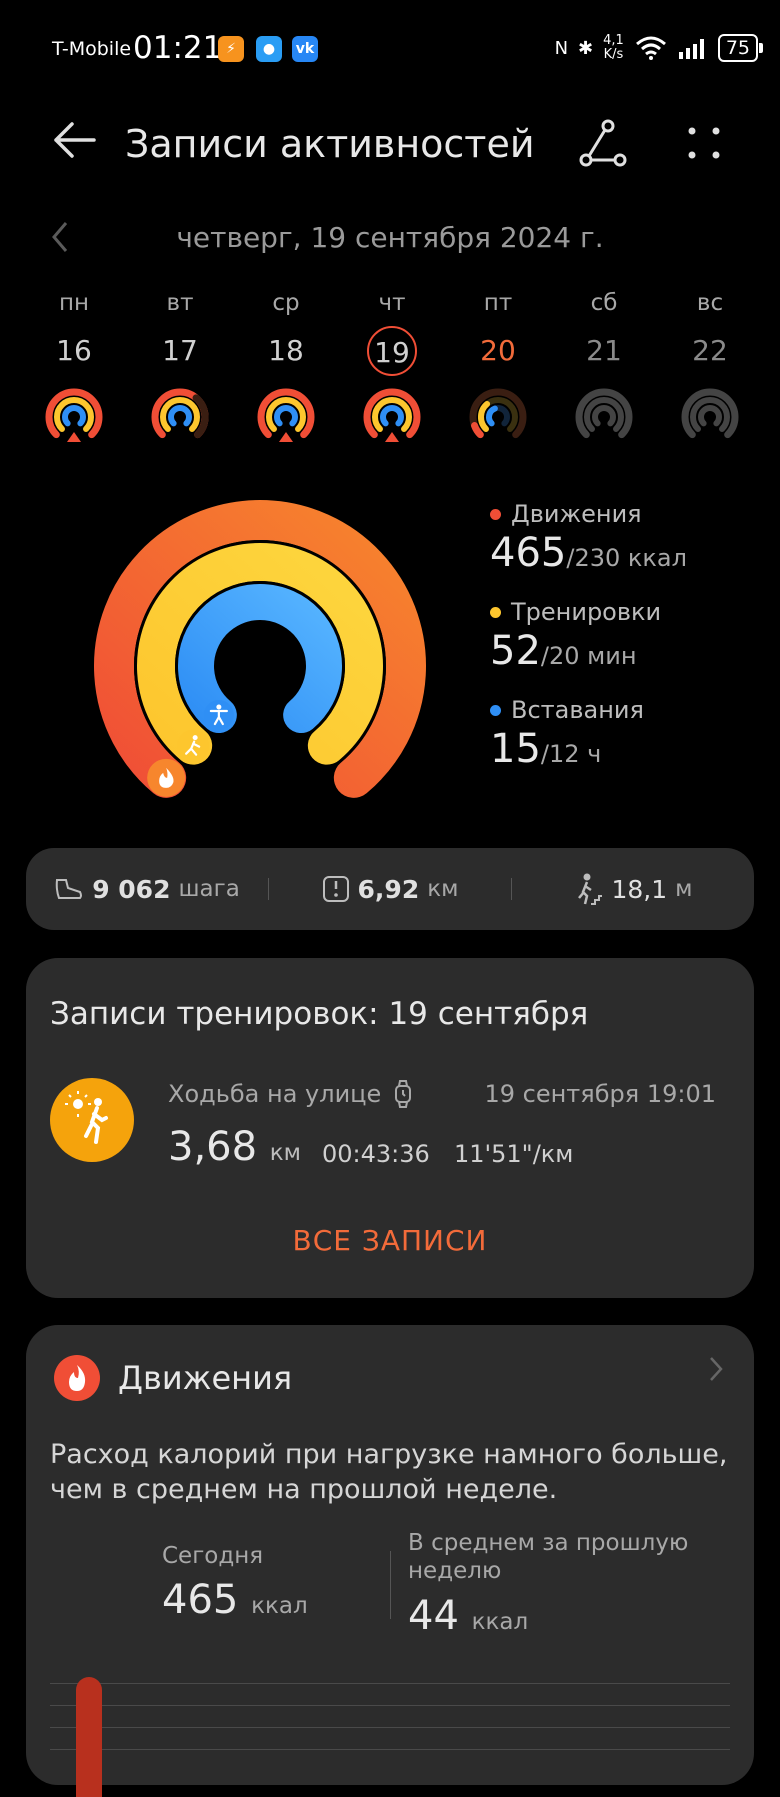  Describe the element at coordinates (495, 710) in the screenshot. I see `stand-dot` at that location.